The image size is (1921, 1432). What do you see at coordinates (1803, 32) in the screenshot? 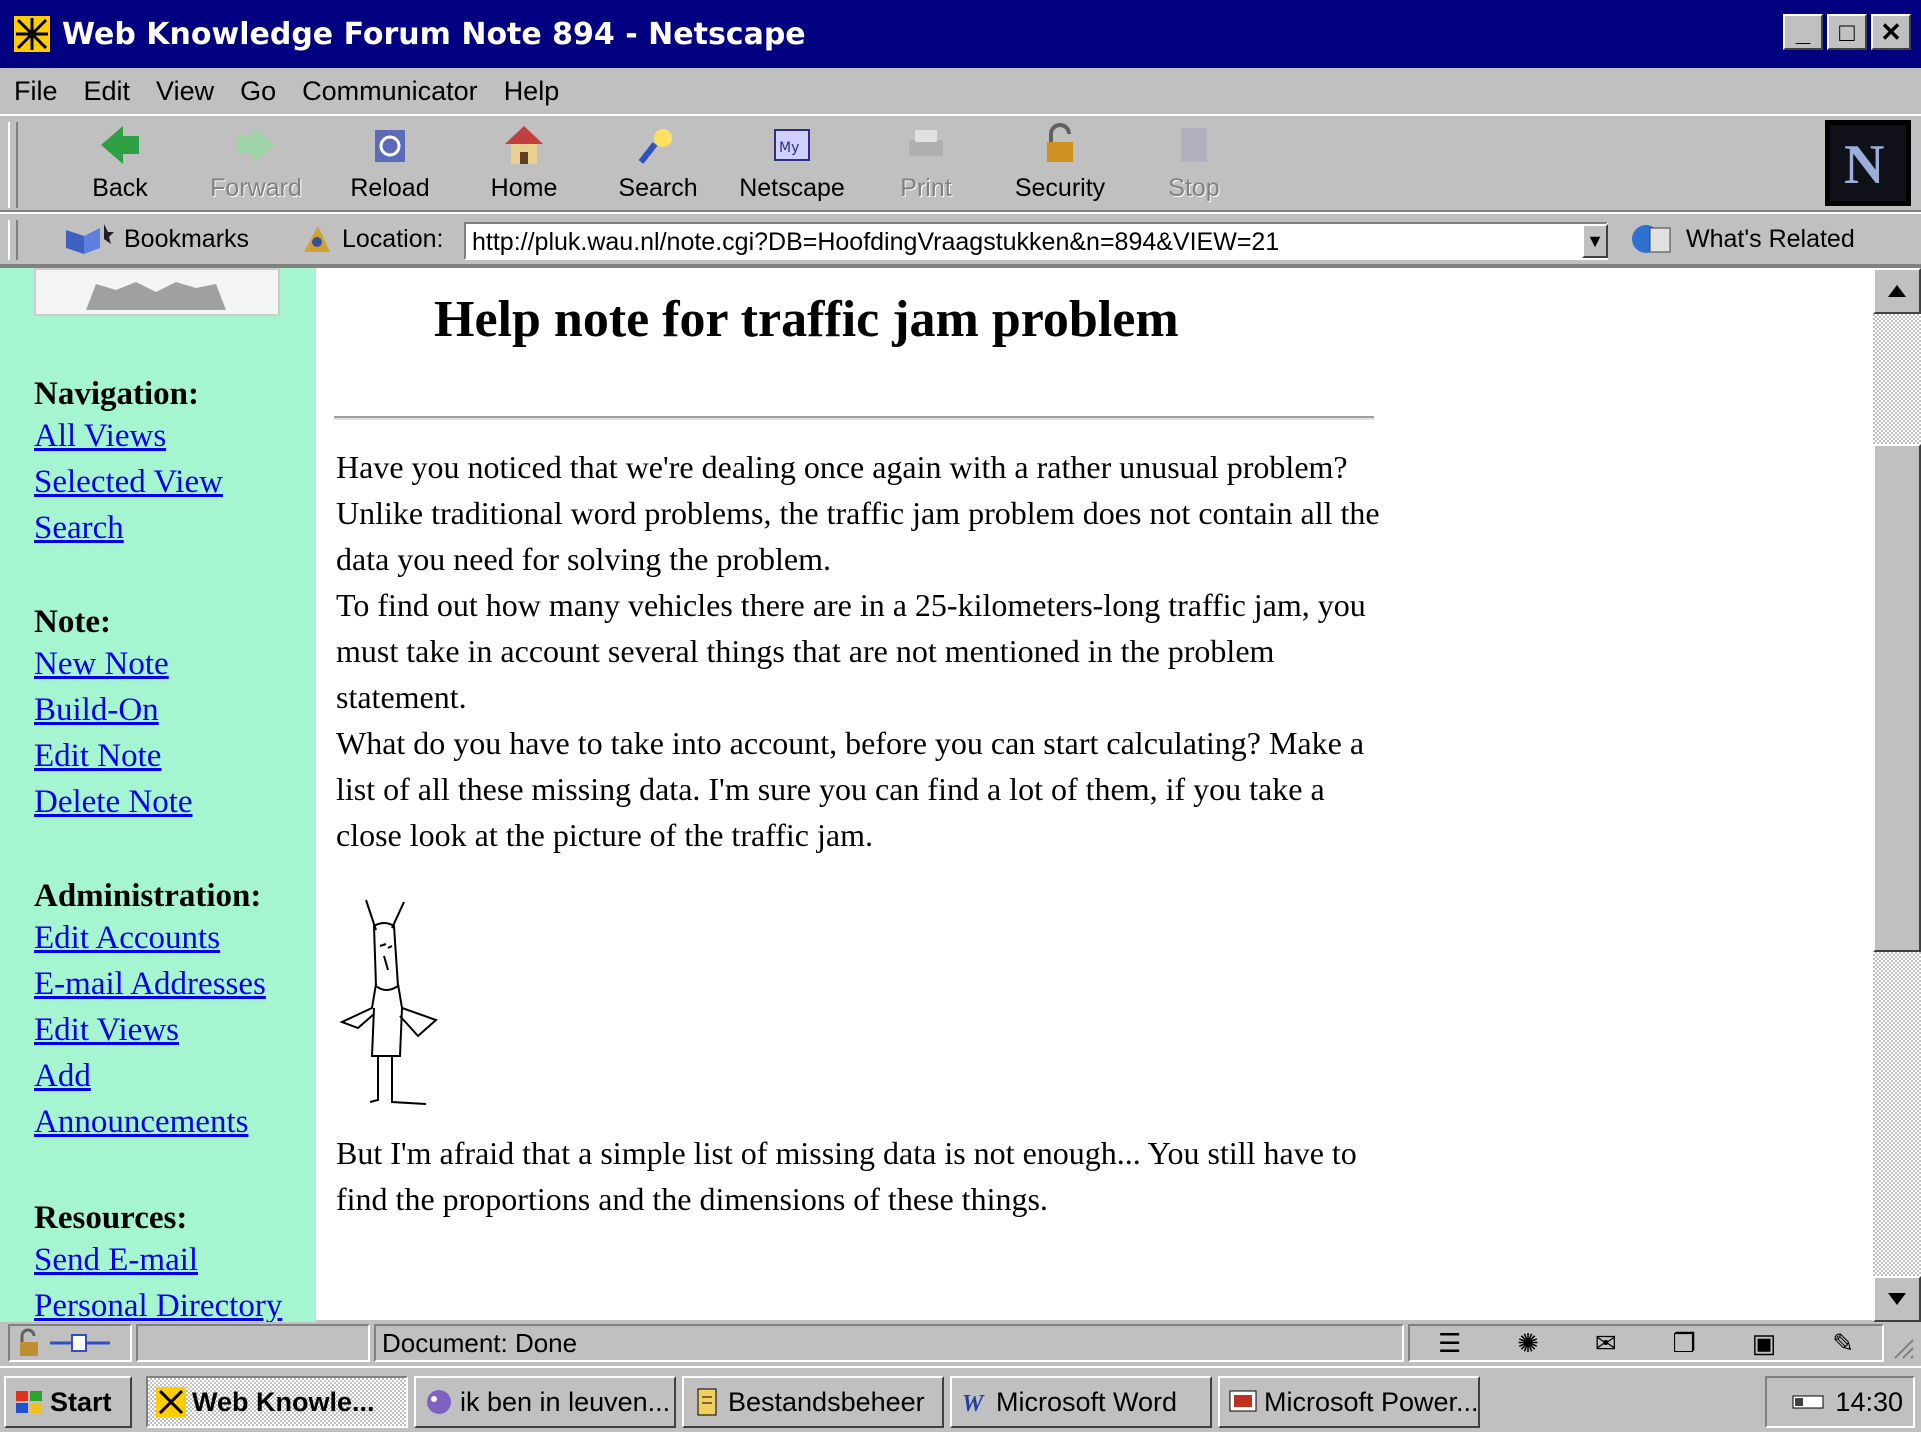
I see `minimize-button: _` at bounding box center [1803, 32].